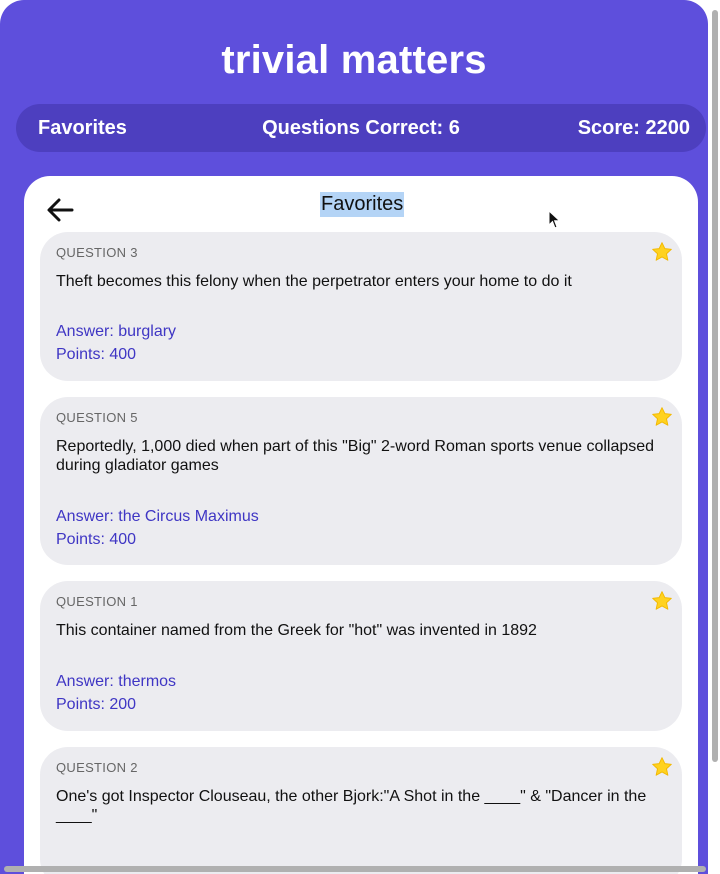  Describe the element at coordinates (715, 386) in the screenshot. I see `vertical-scrollbar` at that location.